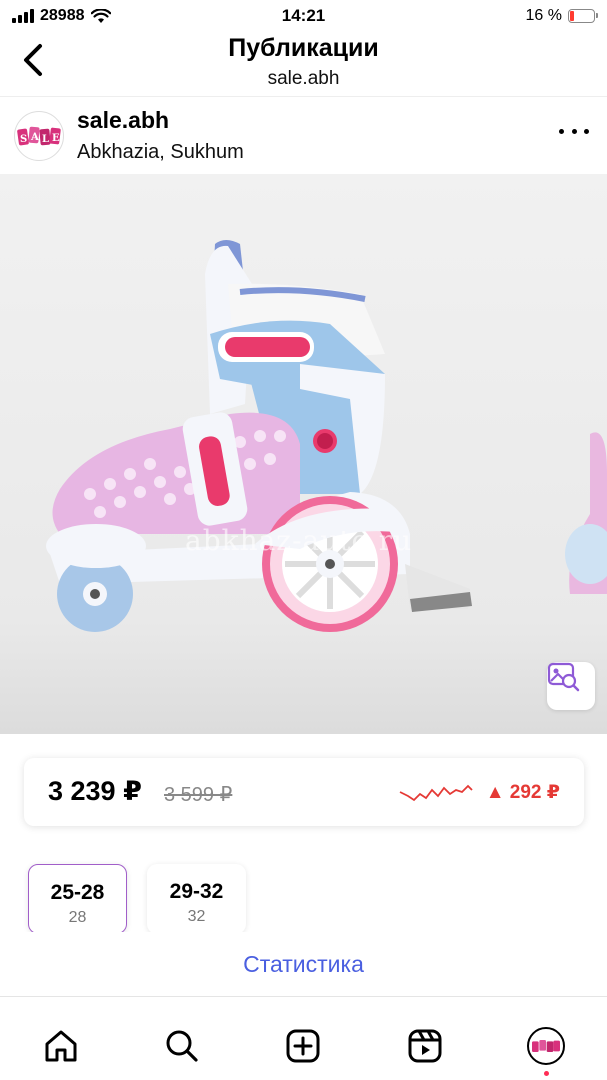  I want to click on page-title: Публикации, so click(303, 48).